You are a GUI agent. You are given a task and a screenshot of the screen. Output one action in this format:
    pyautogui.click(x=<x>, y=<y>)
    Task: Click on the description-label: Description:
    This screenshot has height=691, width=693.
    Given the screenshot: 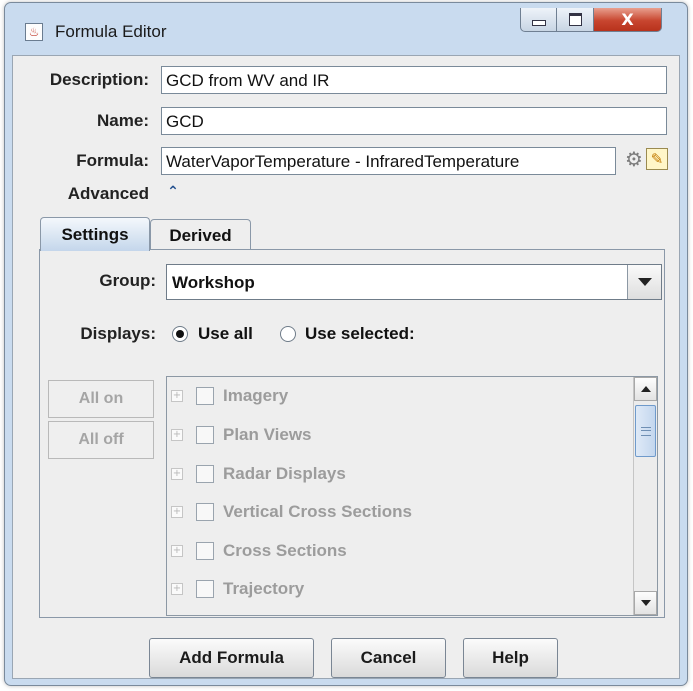 What is the action you would take?
    pyautogui.click(x=99, y=79)
    